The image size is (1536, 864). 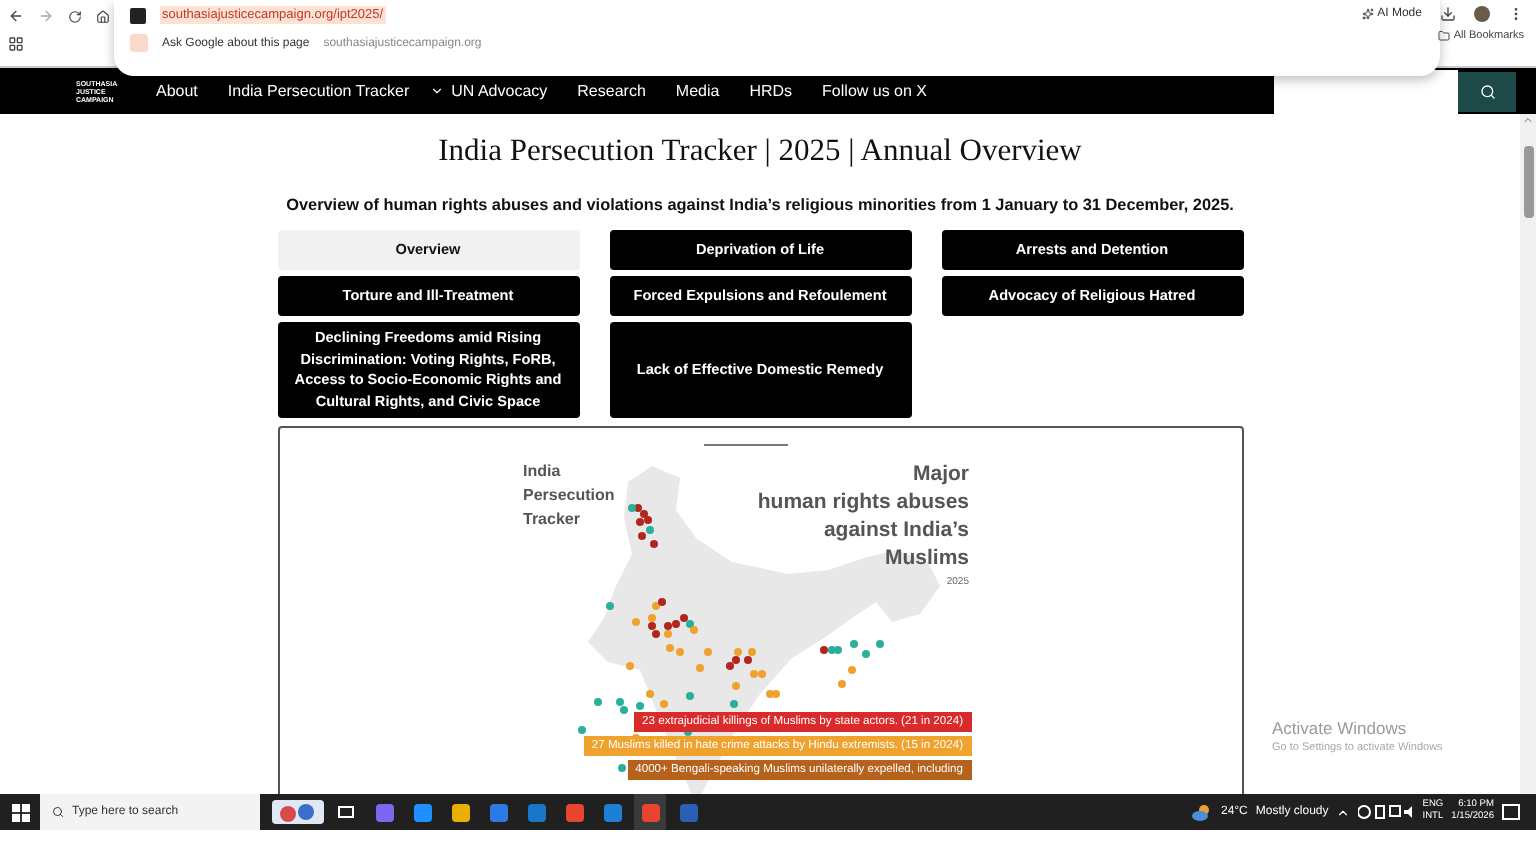 I want to click on activation-title: Activate Windows, so click(x=1340, y=728).